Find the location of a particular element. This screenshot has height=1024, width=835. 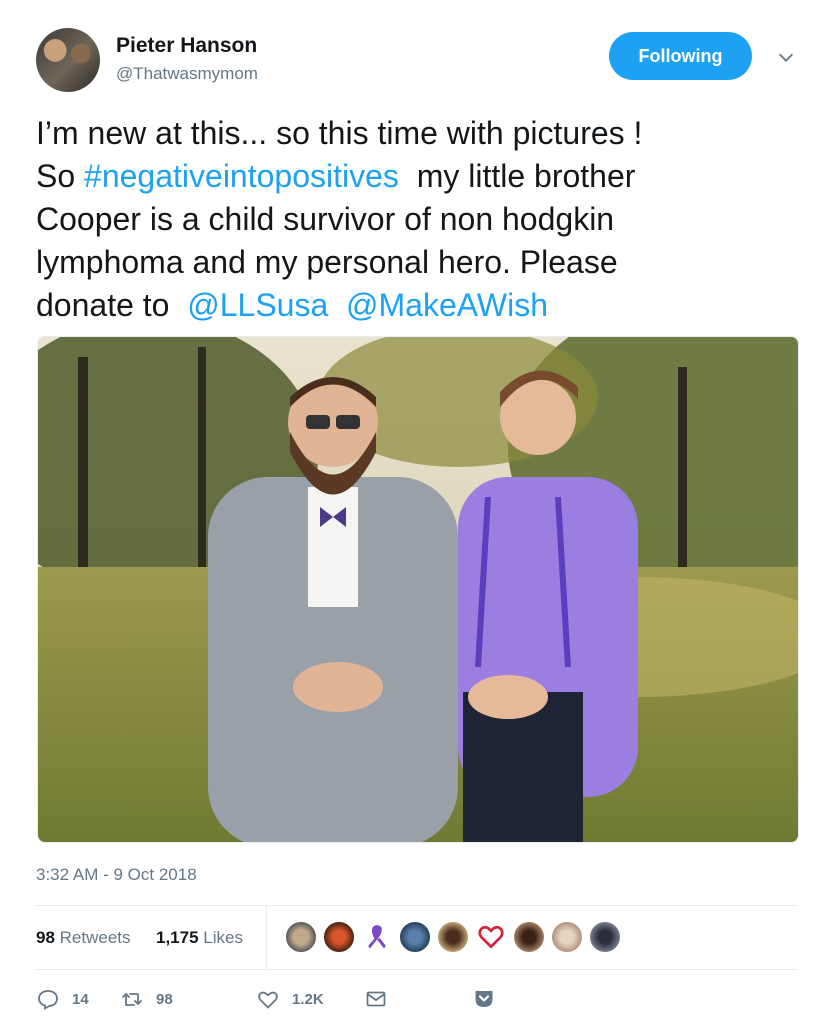

author-handle: @Thatwasmymom is located at coordinates (187, 74).